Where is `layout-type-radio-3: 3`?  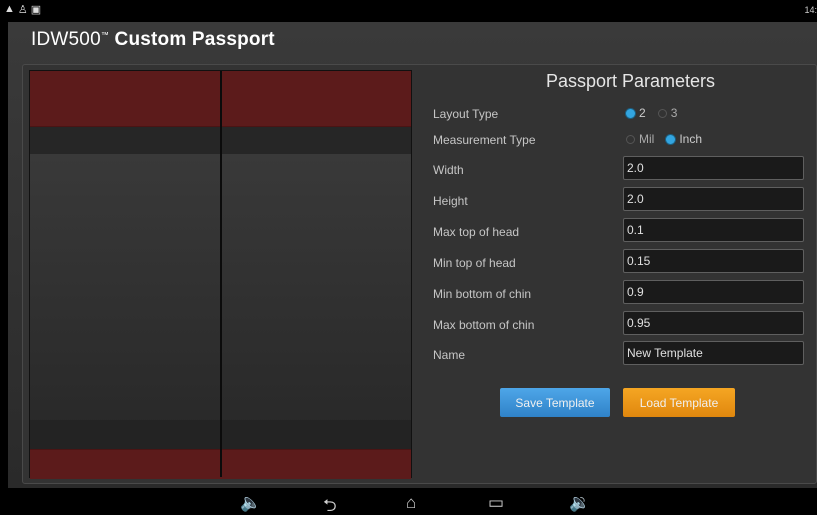 layout-type-radio-3: 3 is located at coordinates (667, 113).